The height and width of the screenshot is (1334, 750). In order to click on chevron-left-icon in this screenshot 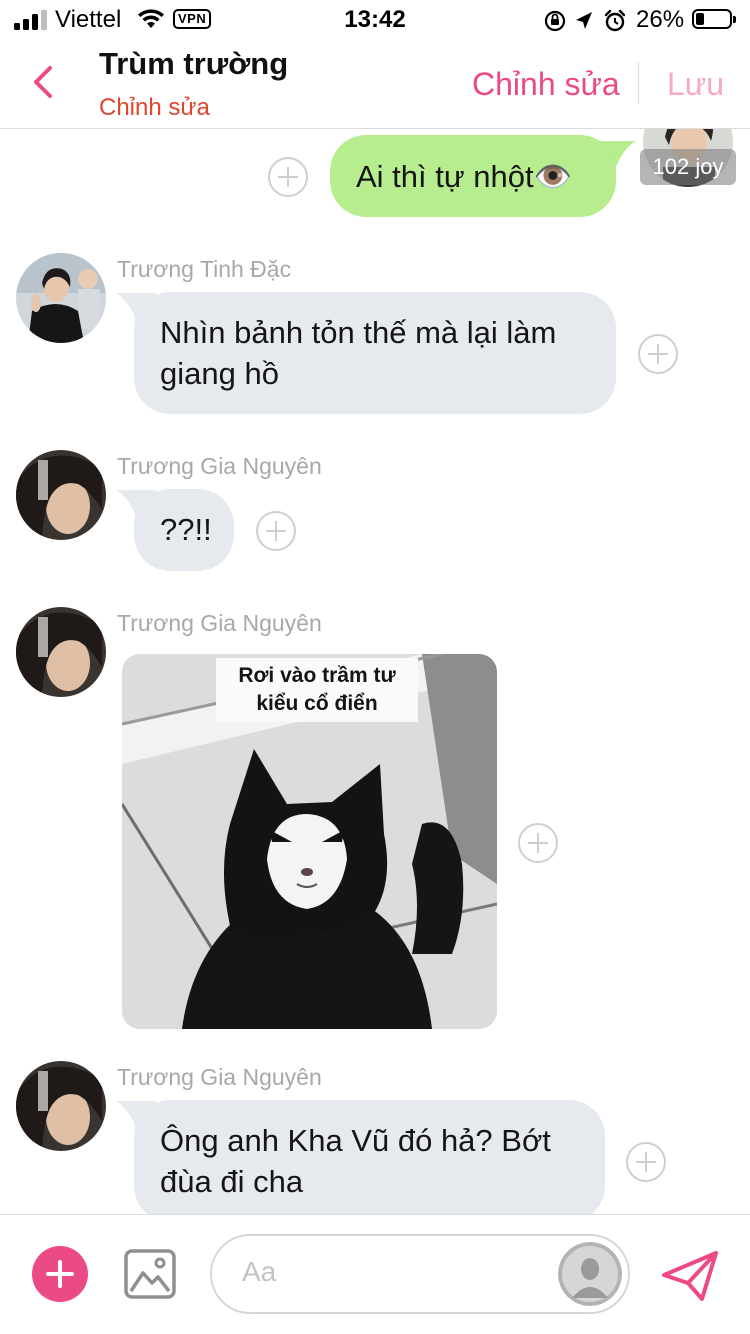, I will do `click(43, 82)`.